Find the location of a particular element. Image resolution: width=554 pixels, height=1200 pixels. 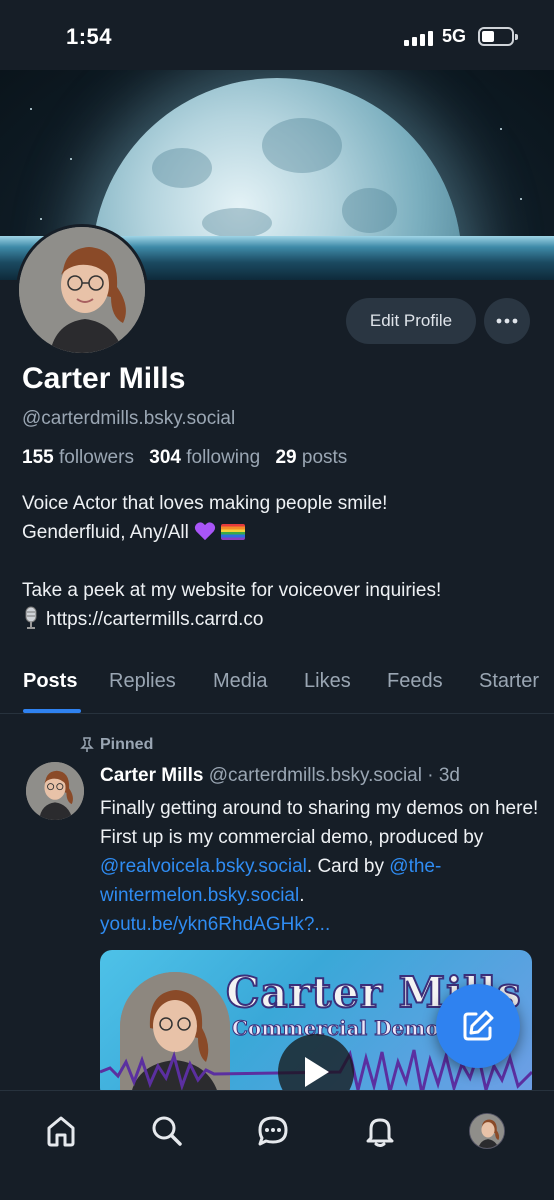

post-text-part-2: . Card by is located at coordinates (348, 866).